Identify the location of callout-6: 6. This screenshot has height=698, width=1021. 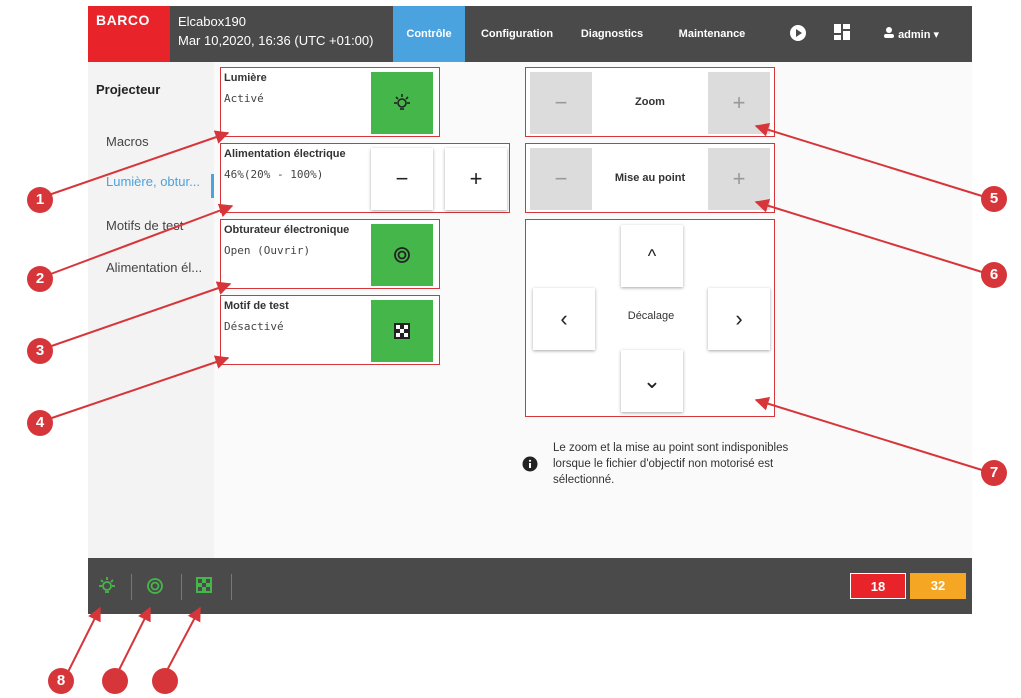
(994, 275).